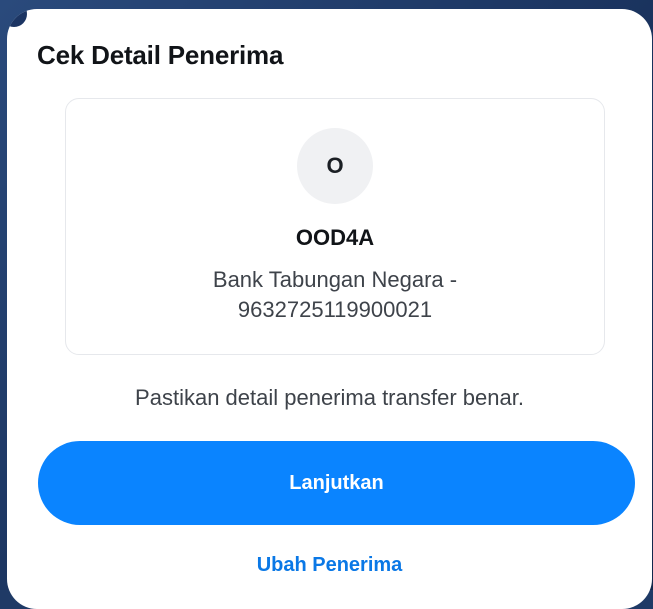  What do you see at coordinates (335, 279) in the screenshot?
I see `recipient-bank: Bank Tabungan Negara -` at bounding box center [335, 279].